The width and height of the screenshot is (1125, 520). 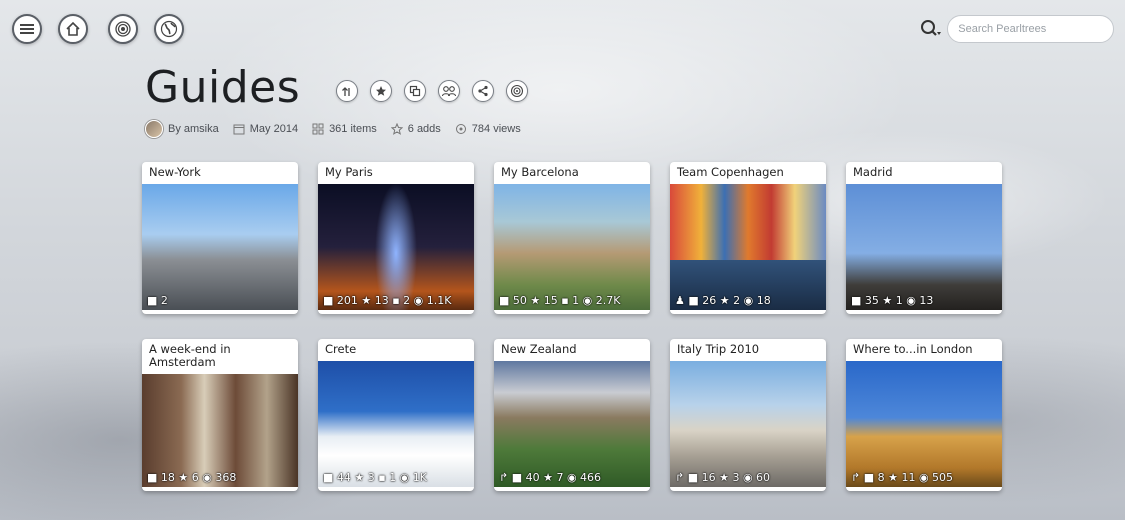 I want to click on card-thumbnail: ↱ ■ 16 ★ 3 ◉ 60, so click(x=748, y=424).